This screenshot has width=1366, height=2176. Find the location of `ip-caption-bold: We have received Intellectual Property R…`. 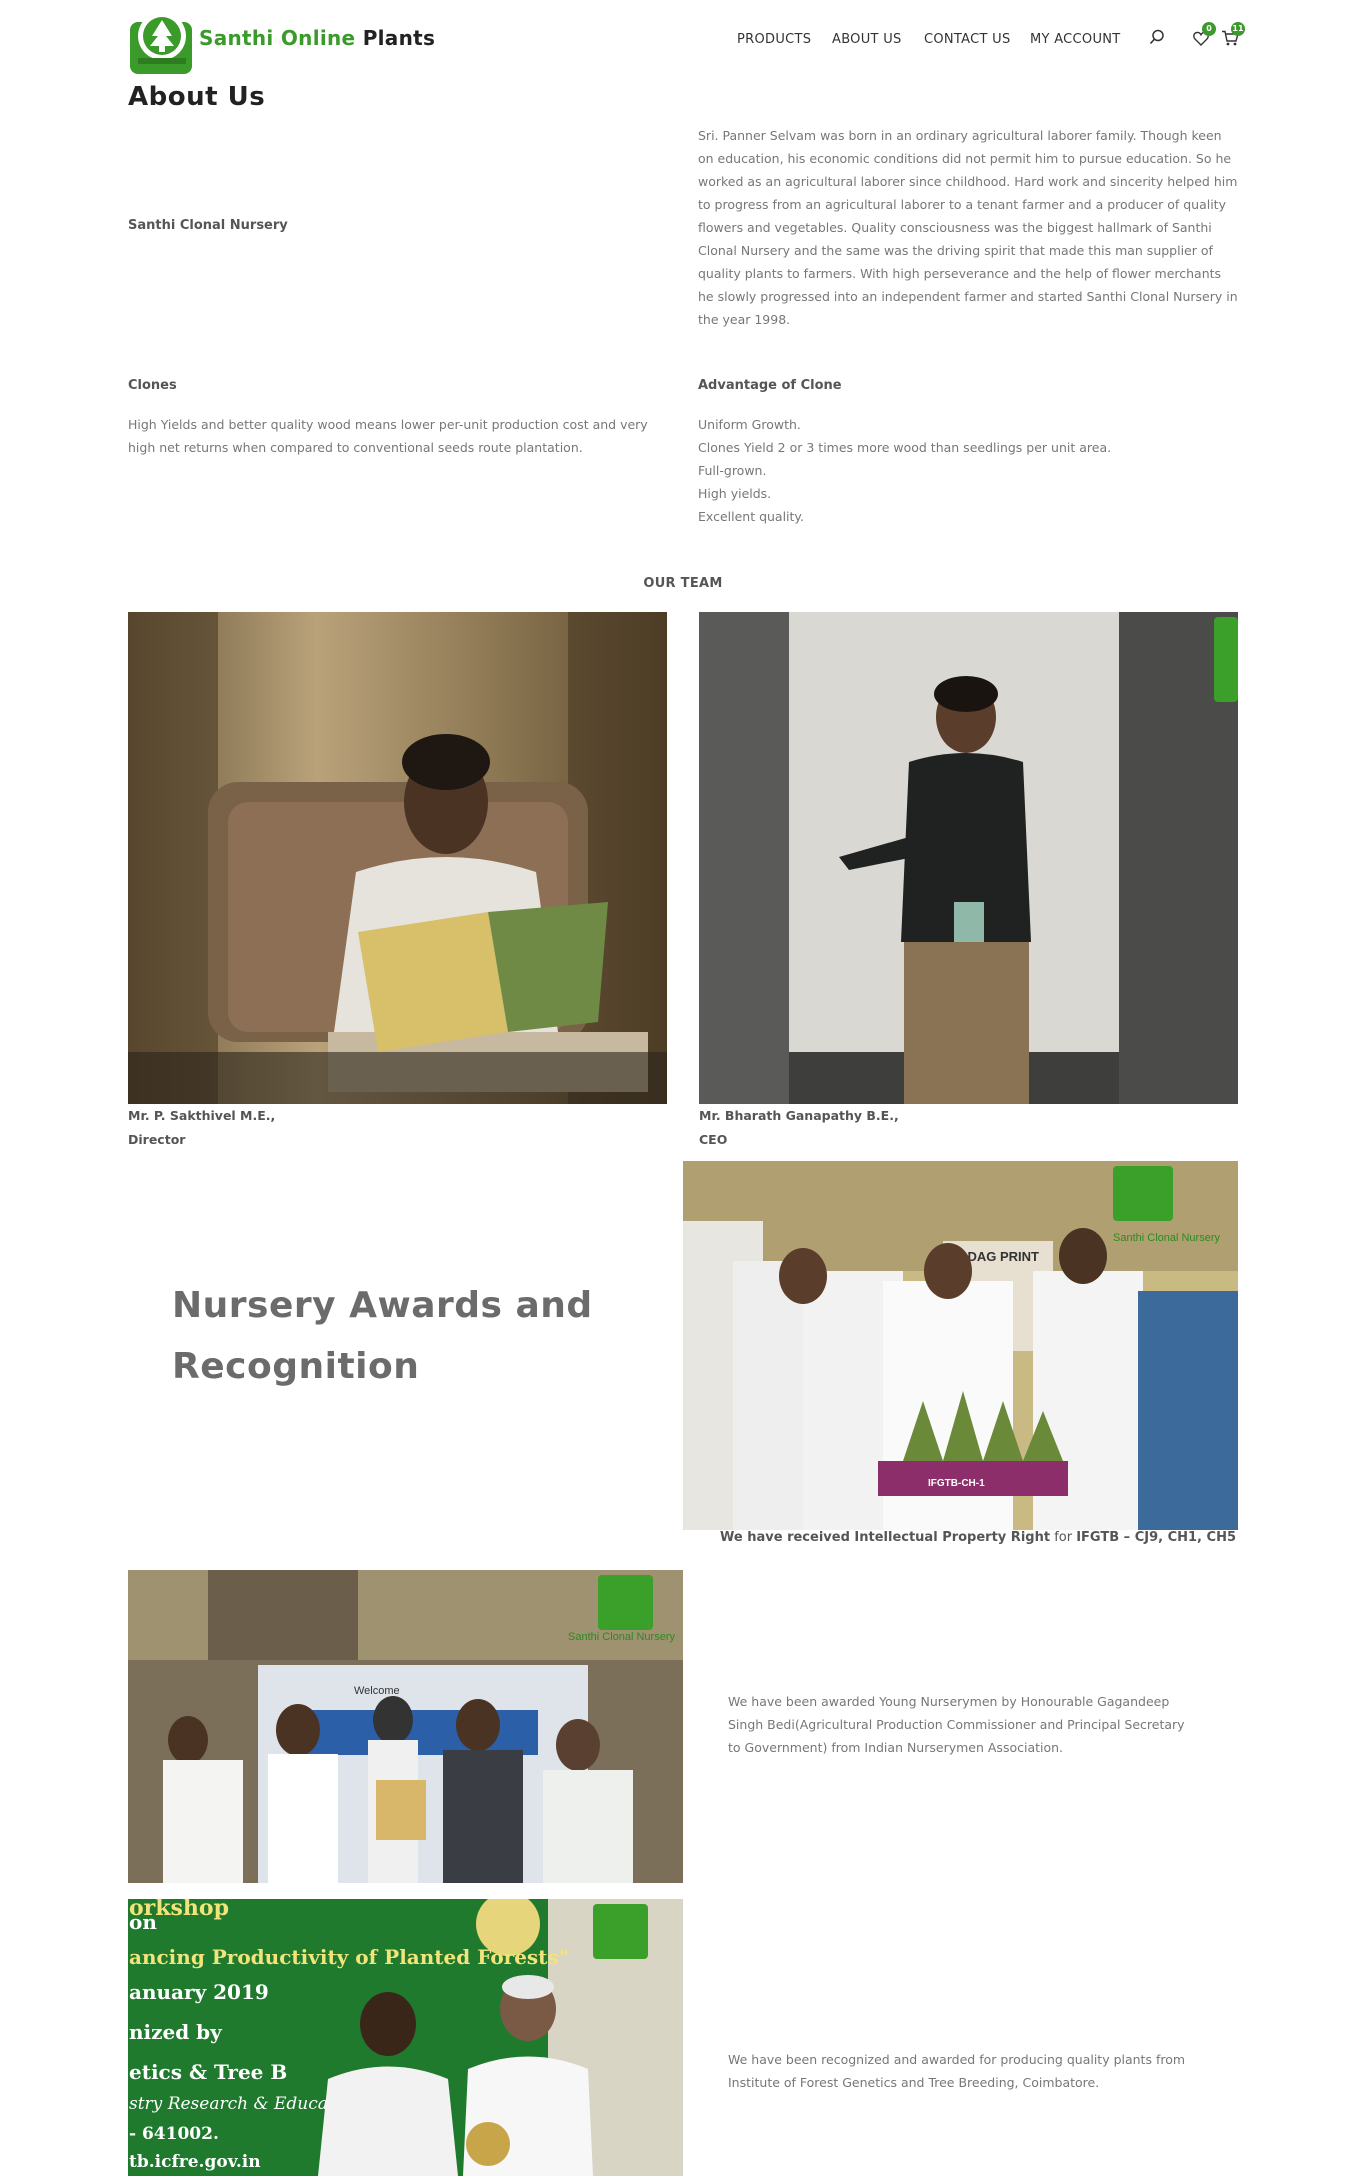

ip-caption-bold: We have received Intellectual Property R… is located at coordinates (885, 1537).